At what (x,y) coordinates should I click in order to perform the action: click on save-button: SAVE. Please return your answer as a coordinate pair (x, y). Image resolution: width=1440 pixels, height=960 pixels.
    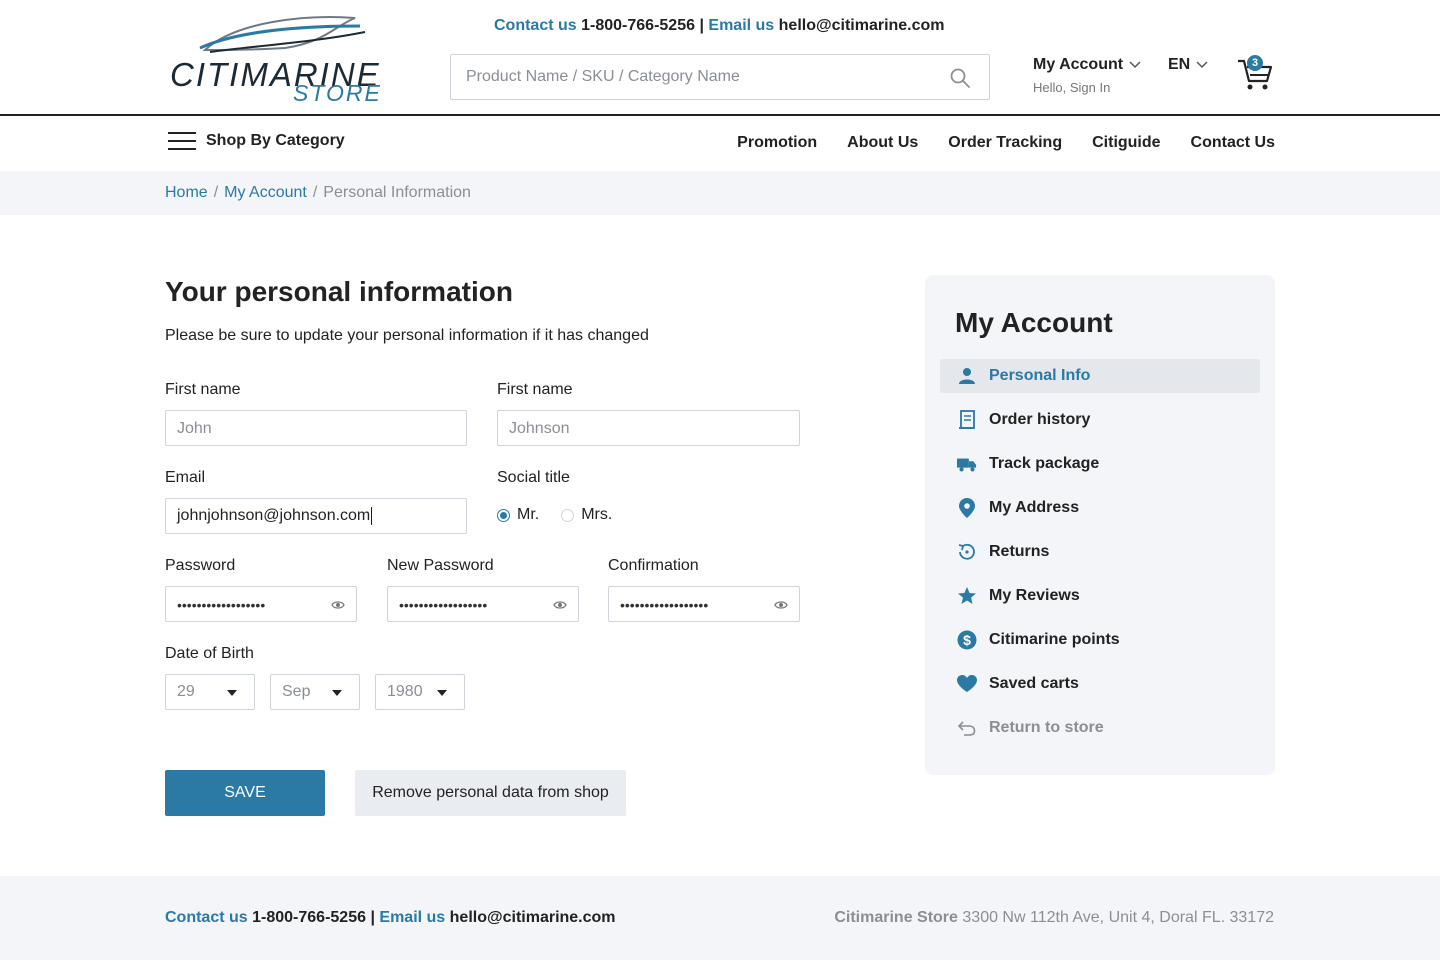
    Looking at the image, I should click on (245, 793).